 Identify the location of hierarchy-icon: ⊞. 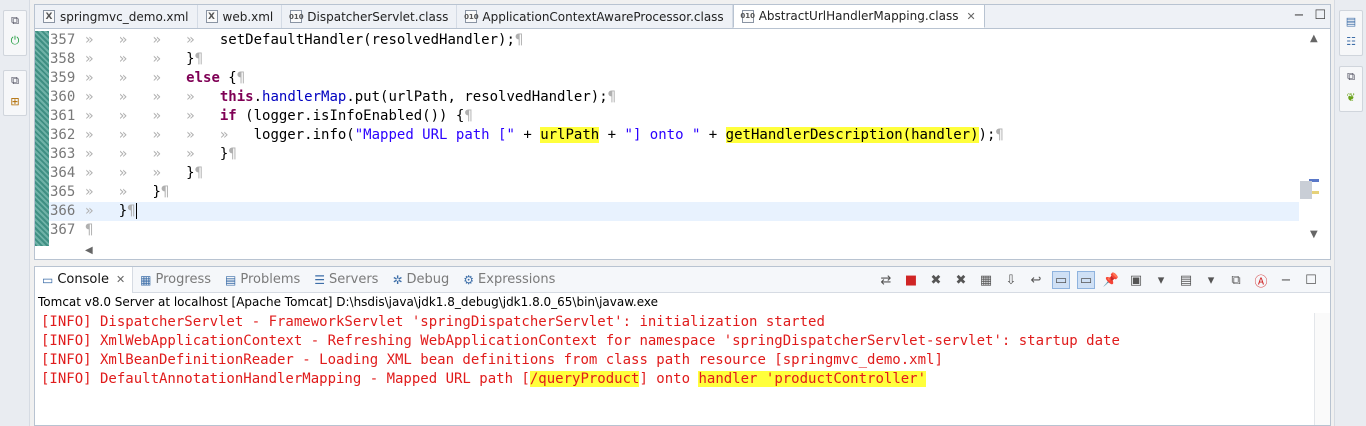
(15, 101).